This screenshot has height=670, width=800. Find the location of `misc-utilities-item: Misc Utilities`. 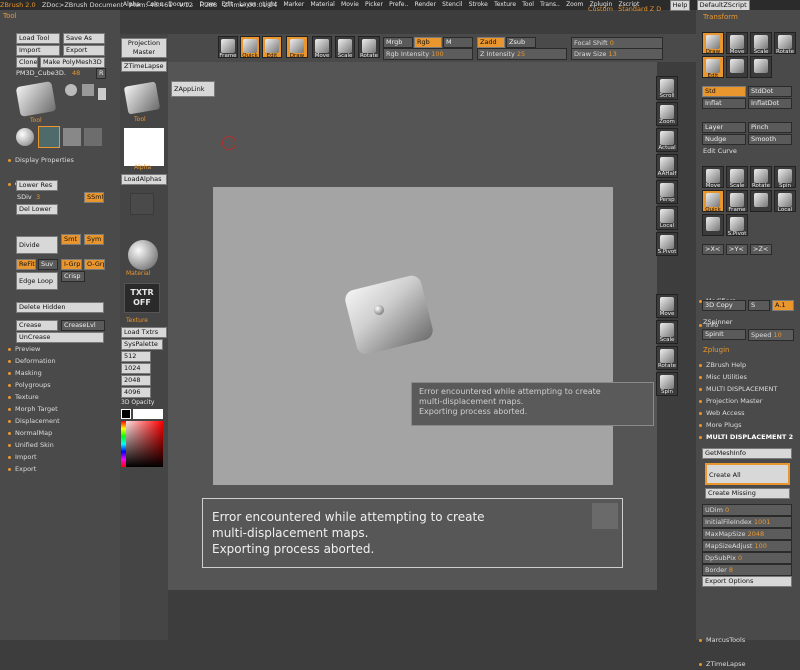

misc-utilities-item: Misc Utilities is located at coordinates (745, 377).